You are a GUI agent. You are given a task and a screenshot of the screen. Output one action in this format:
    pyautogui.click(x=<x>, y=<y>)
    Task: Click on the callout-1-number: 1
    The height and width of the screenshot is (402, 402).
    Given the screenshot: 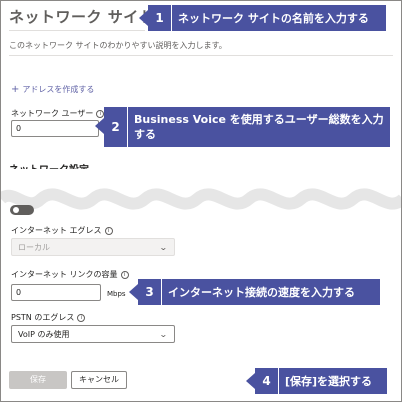 What is the action you would take?
    pyautogui.click(x=160, y=18)
    